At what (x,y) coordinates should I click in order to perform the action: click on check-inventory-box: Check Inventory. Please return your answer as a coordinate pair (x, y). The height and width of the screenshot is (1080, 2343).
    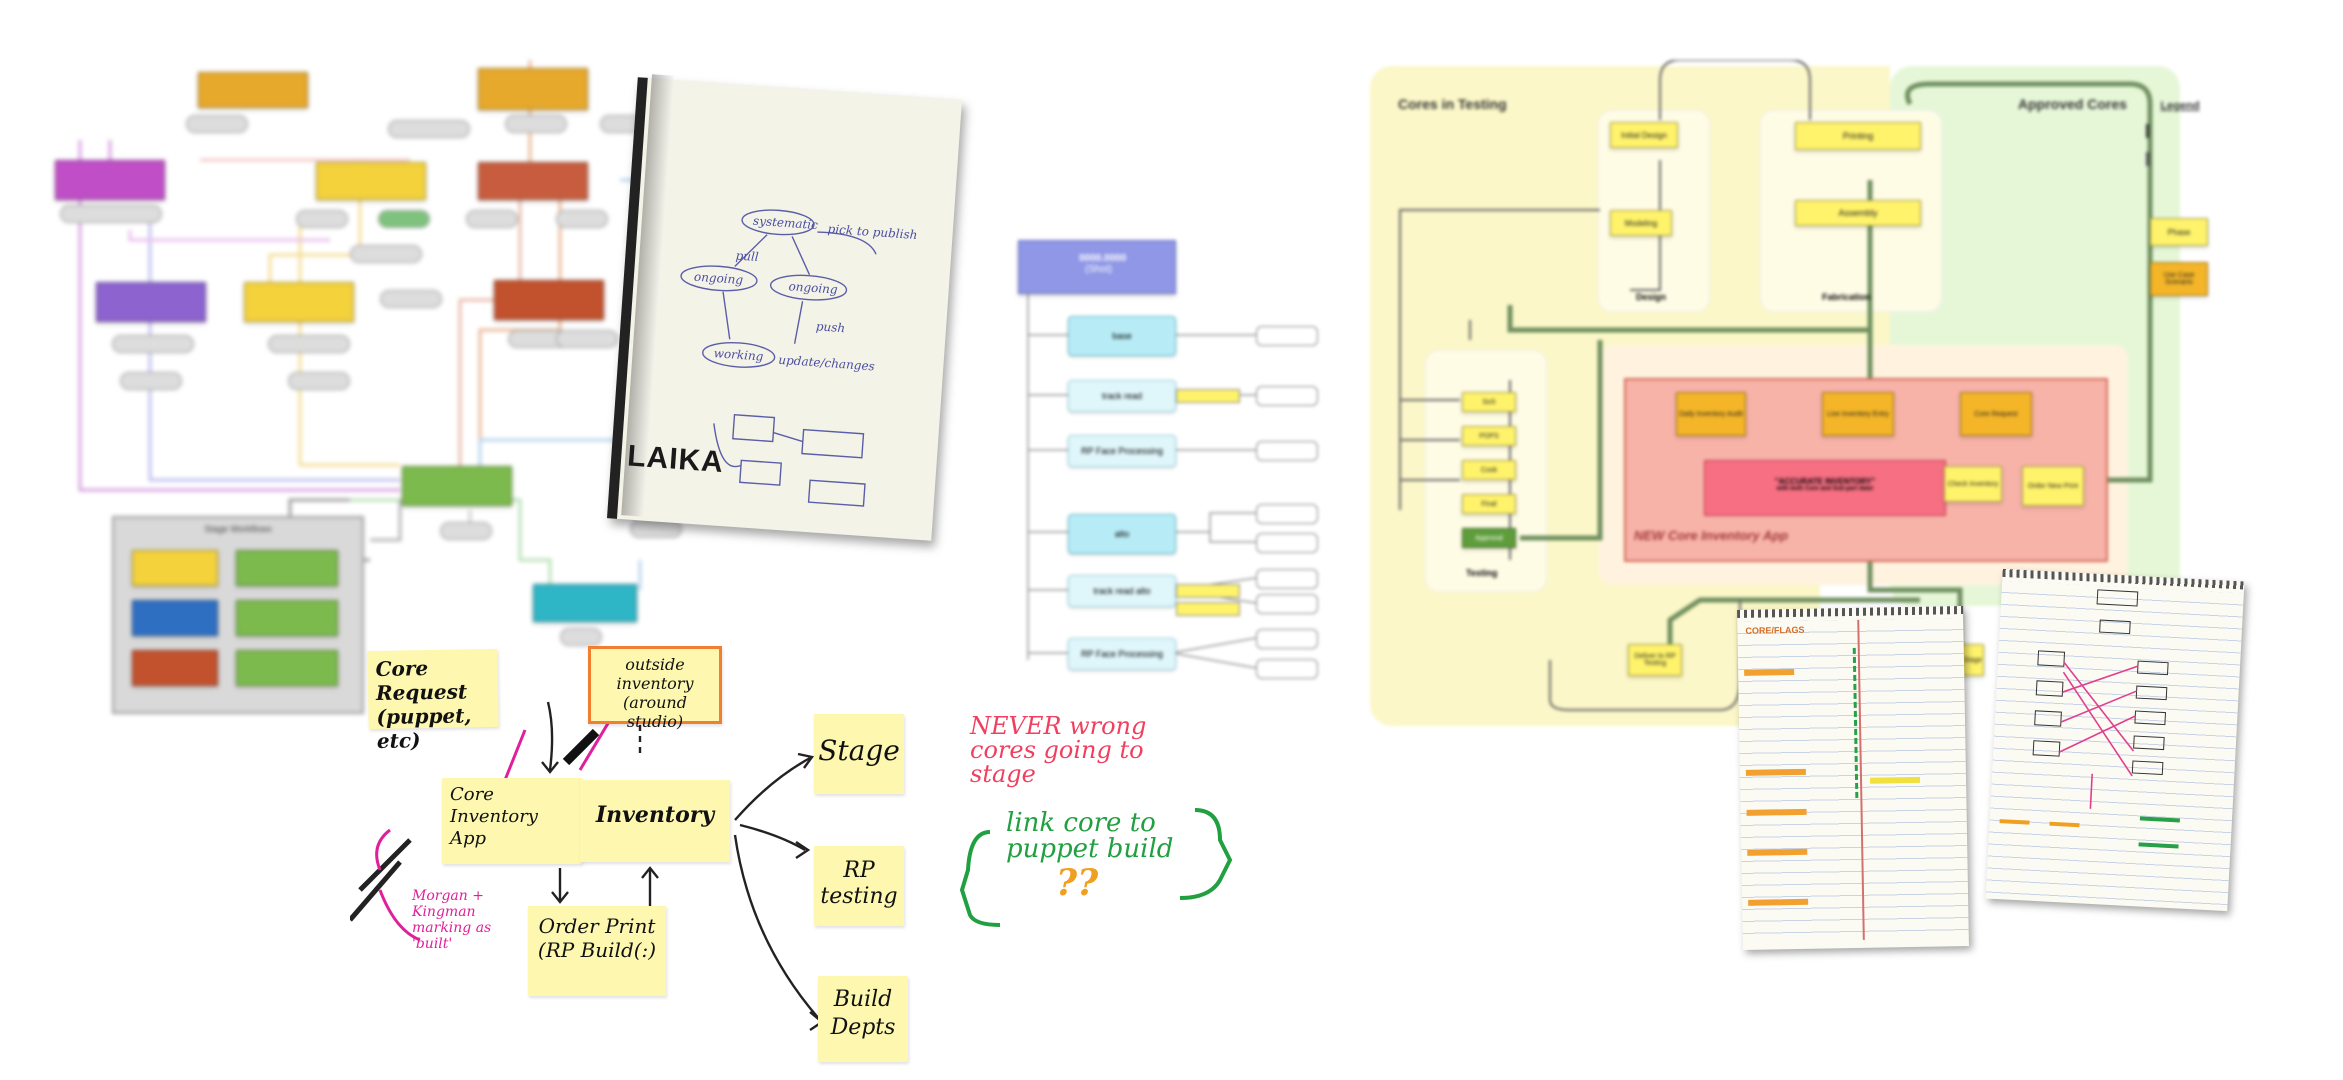
    Looking at the image, I should click on (1973, 484).